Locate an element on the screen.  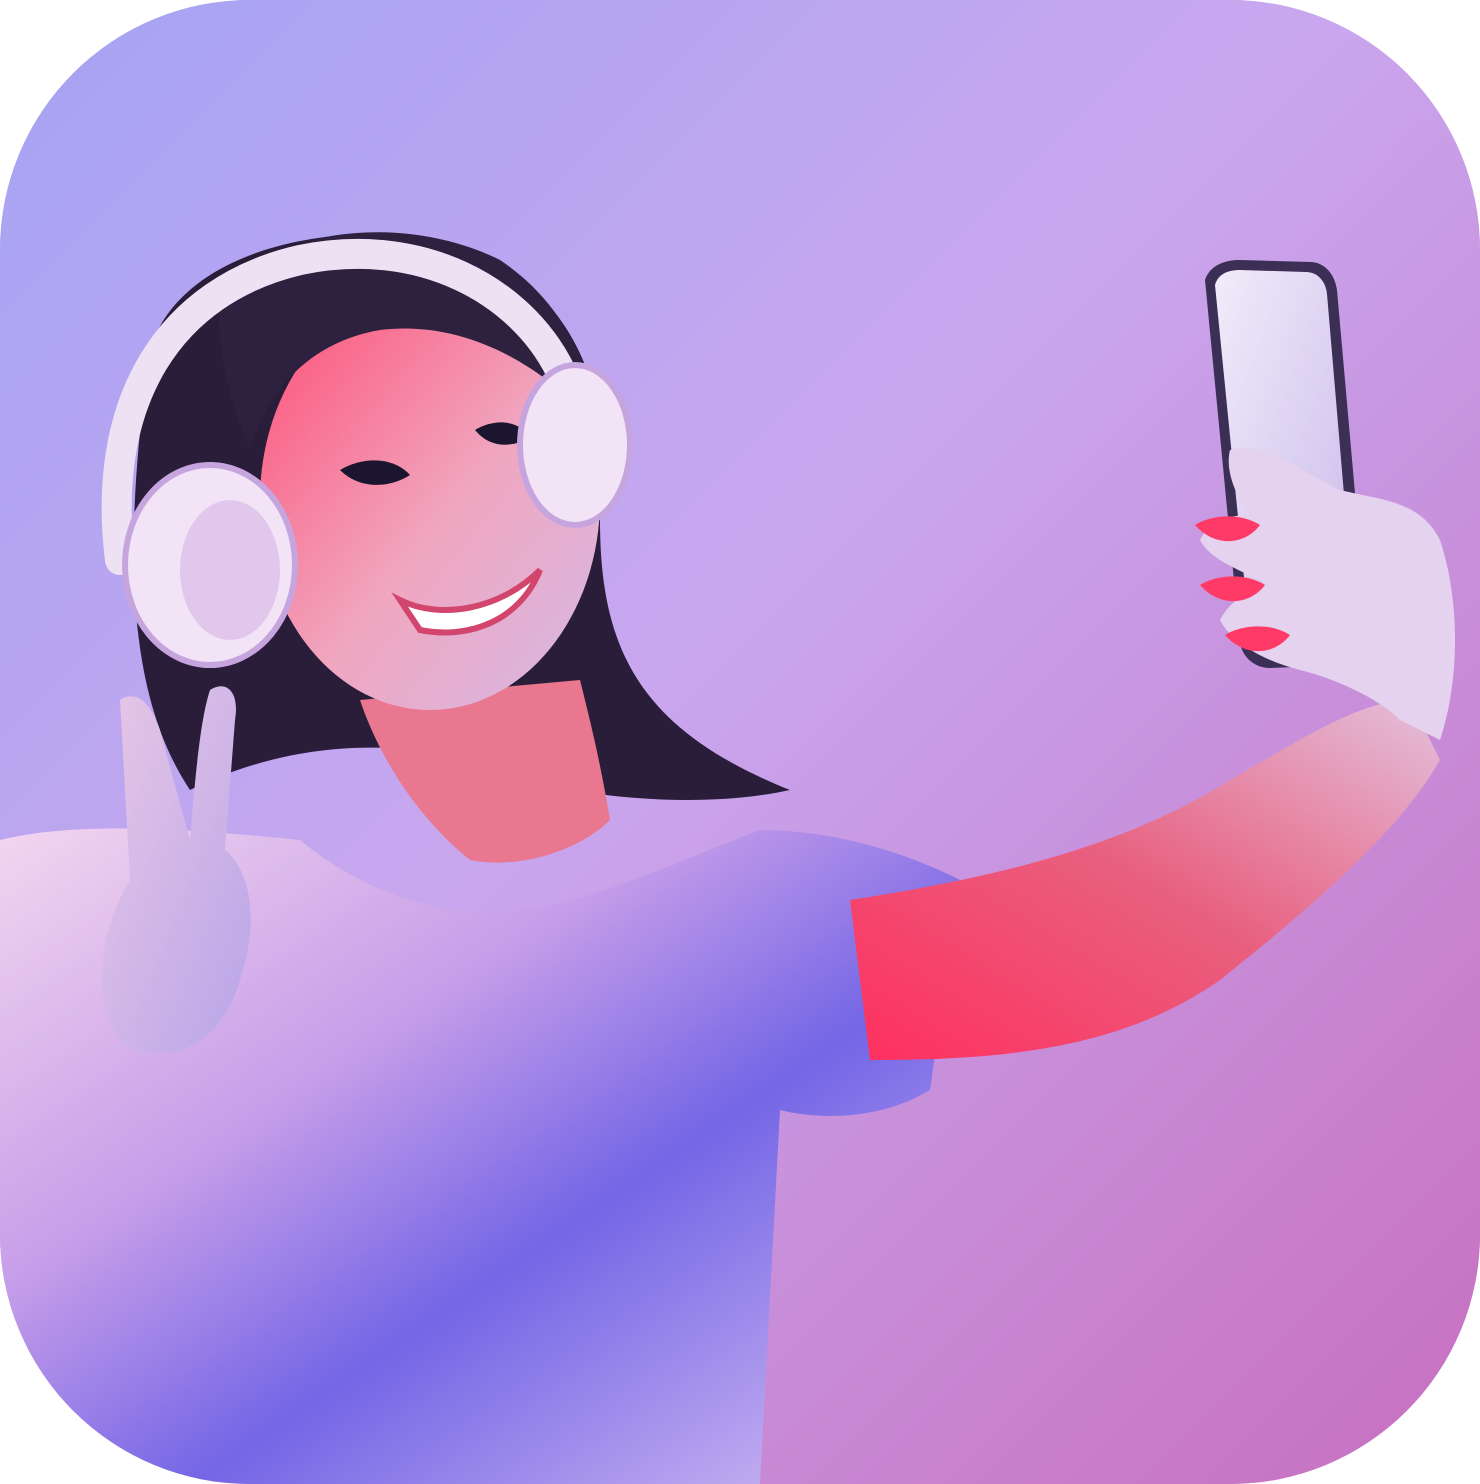
headphones-right-cup is located at coordinates (575, 445).